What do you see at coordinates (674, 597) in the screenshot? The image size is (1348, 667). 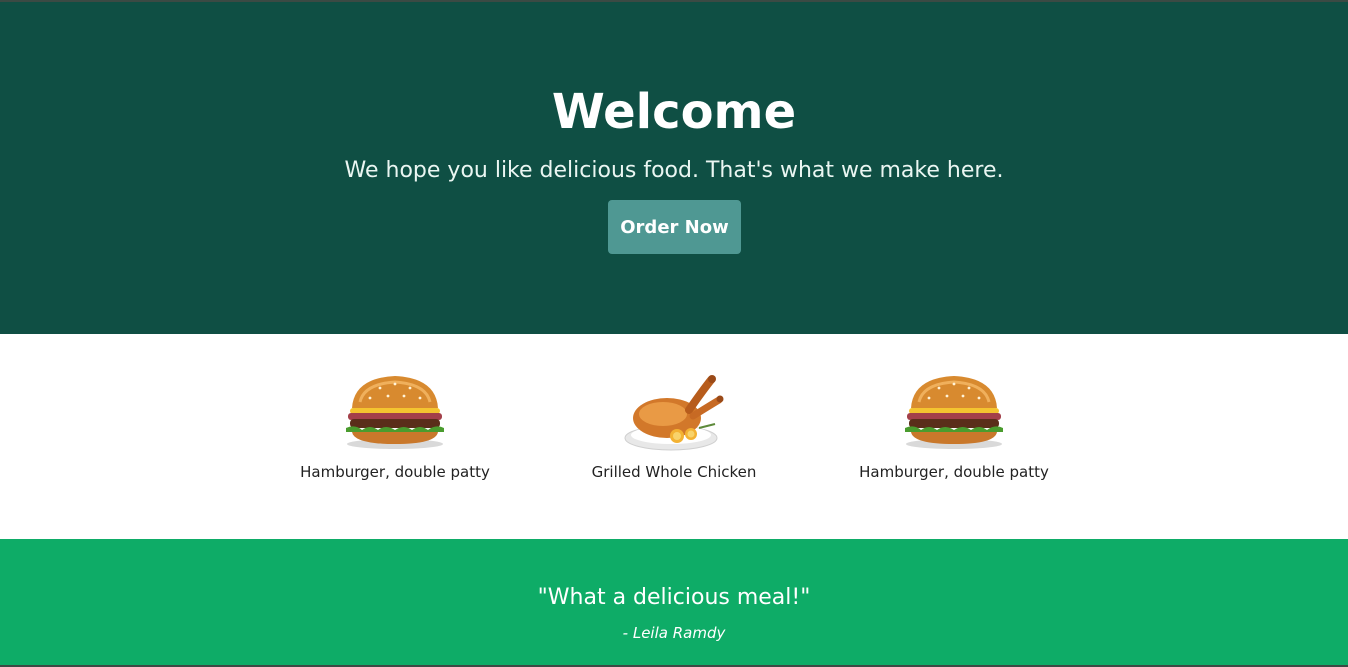 I see `testimonial-quote: "What a delicious meal!"` at bounding box center [674, 597].